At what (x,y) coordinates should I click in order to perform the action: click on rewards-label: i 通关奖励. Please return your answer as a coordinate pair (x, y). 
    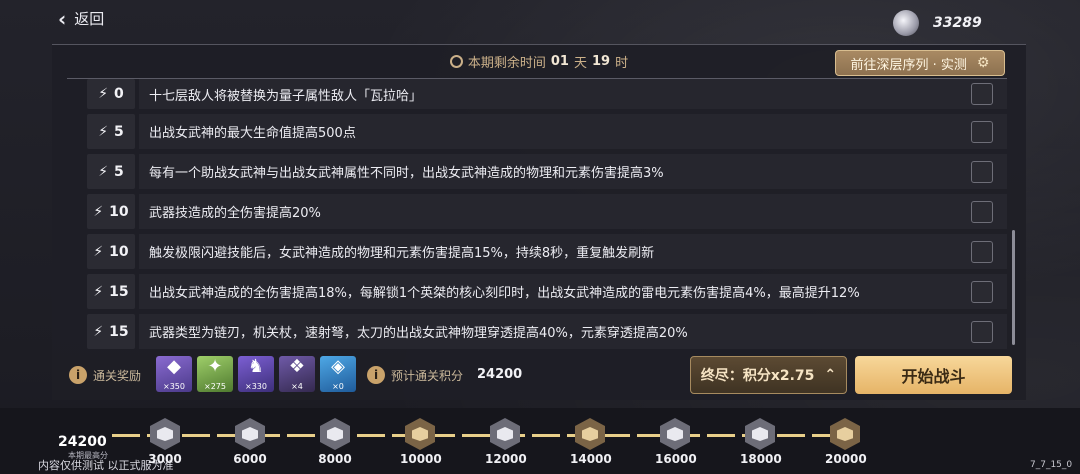
    Looking at the image, I should click on (105, 375).